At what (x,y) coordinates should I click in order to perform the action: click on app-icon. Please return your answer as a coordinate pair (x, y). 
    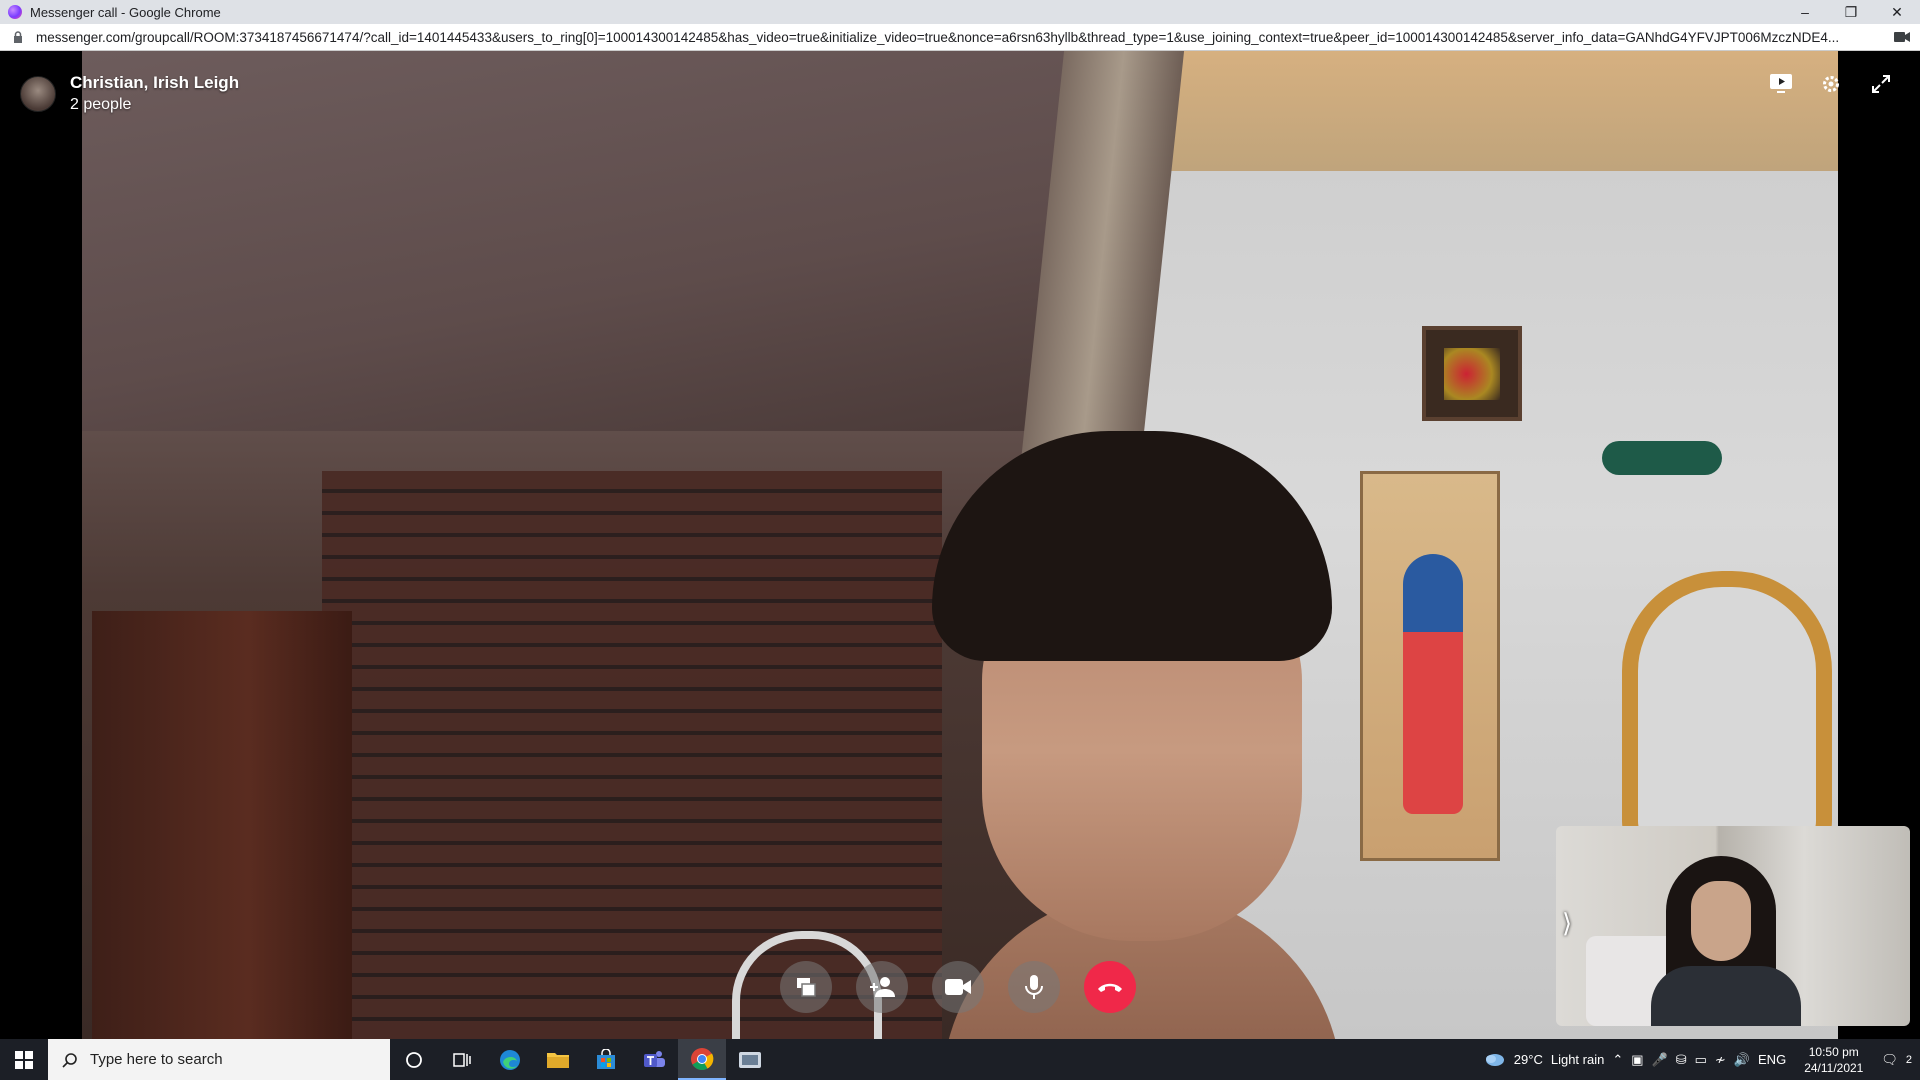
    Looking at the image, I should click on (750, 1059).